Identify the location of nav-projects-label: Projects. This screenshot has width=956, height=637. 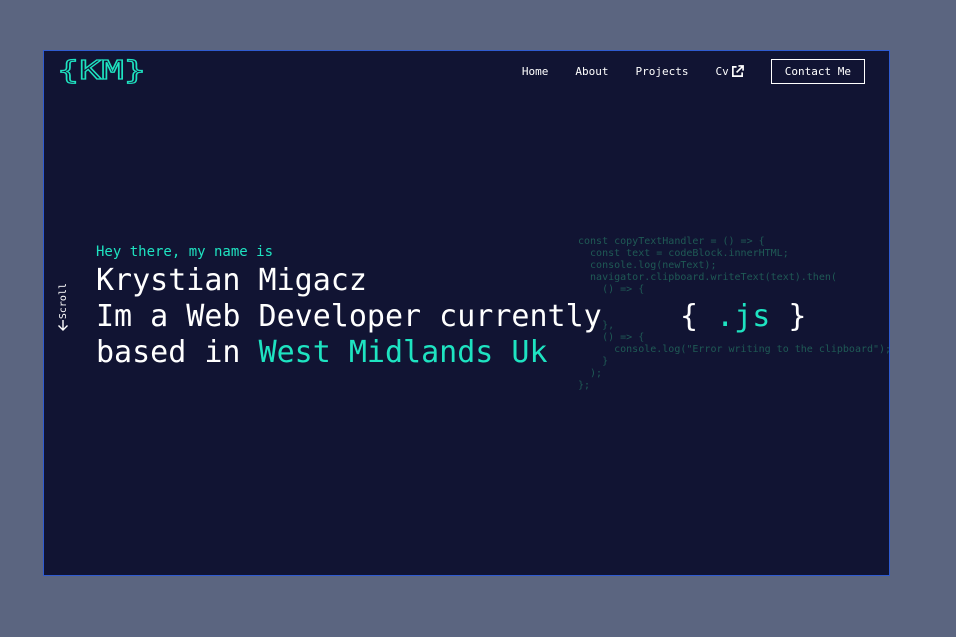
(662, 71).